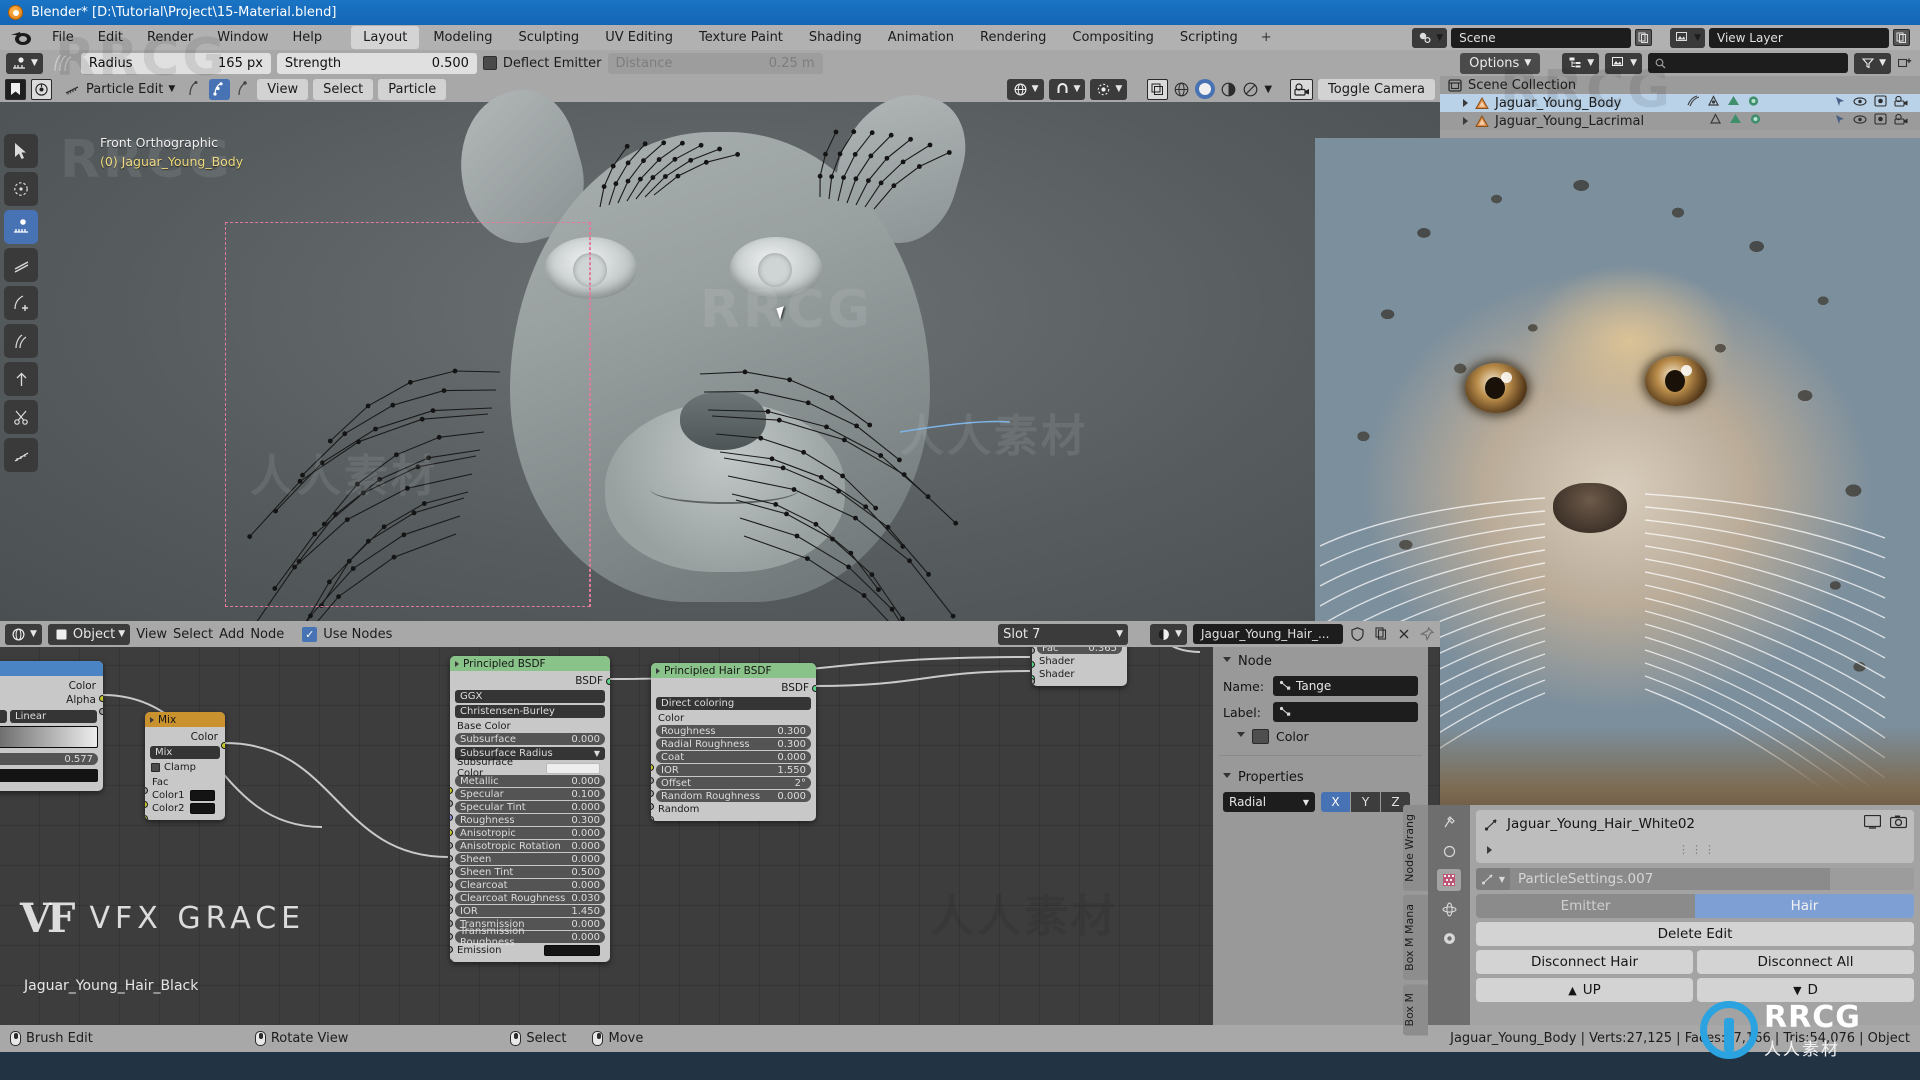  I want to click on node-editor-type-dropdown: ▼, so click(23, 634).